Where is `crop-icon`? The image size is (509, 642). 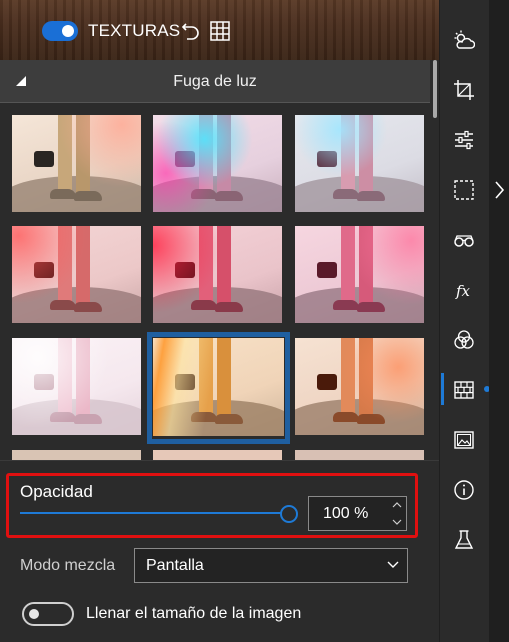
crop-icon is located at coordinates (464, 90).